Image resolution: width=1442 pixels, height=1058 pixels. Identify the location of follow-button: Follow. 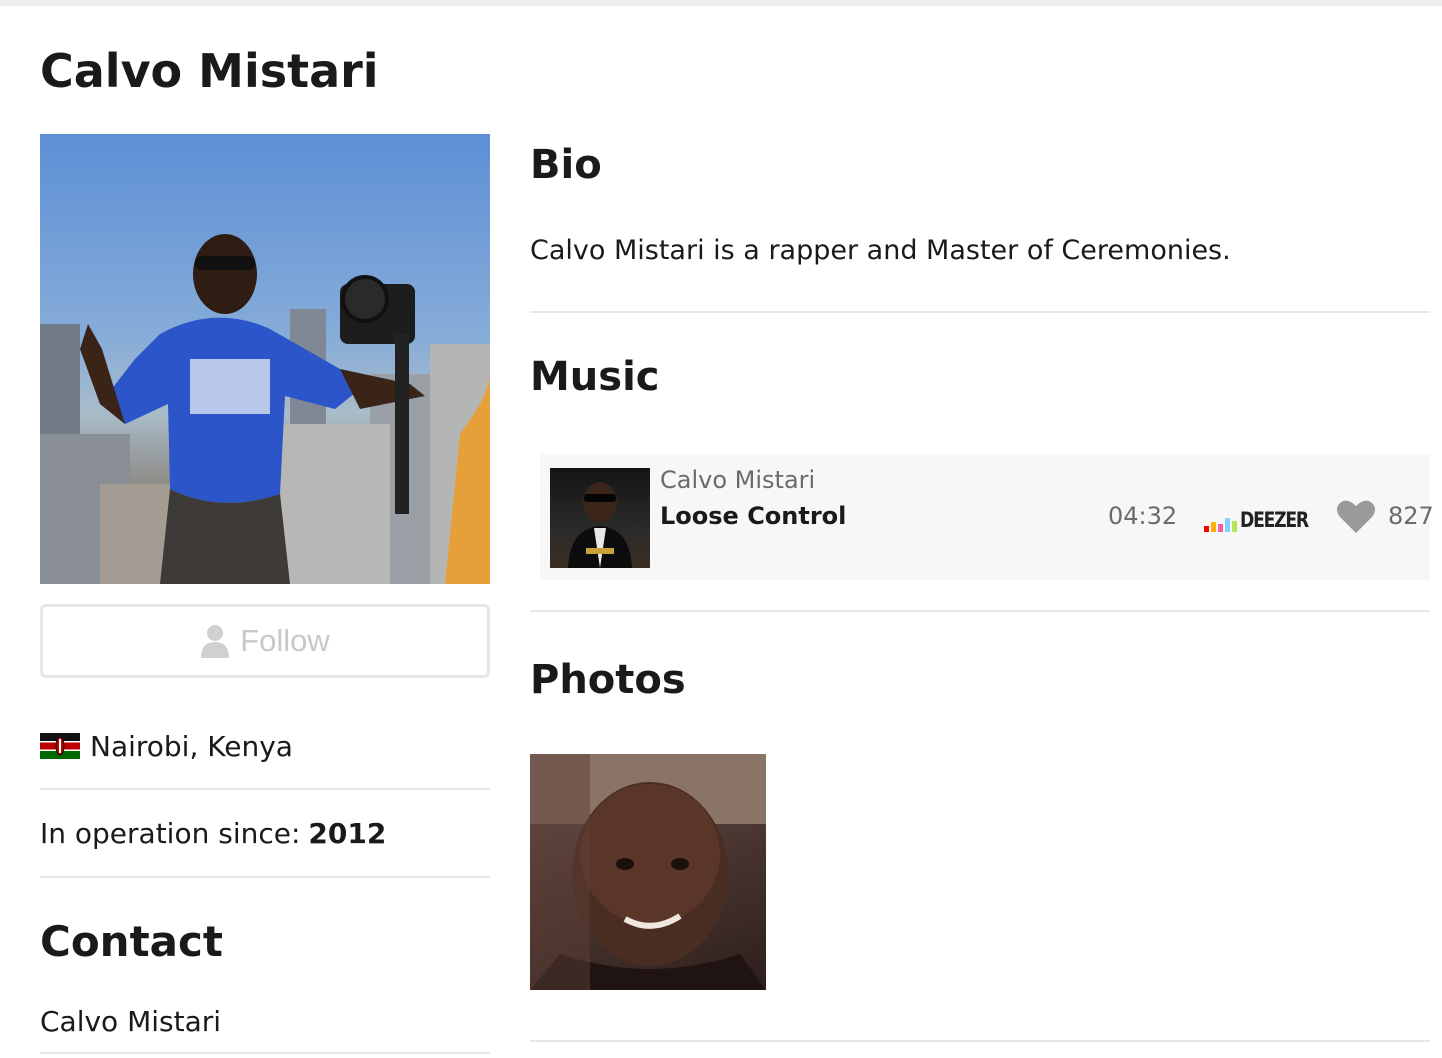
(265, 641).